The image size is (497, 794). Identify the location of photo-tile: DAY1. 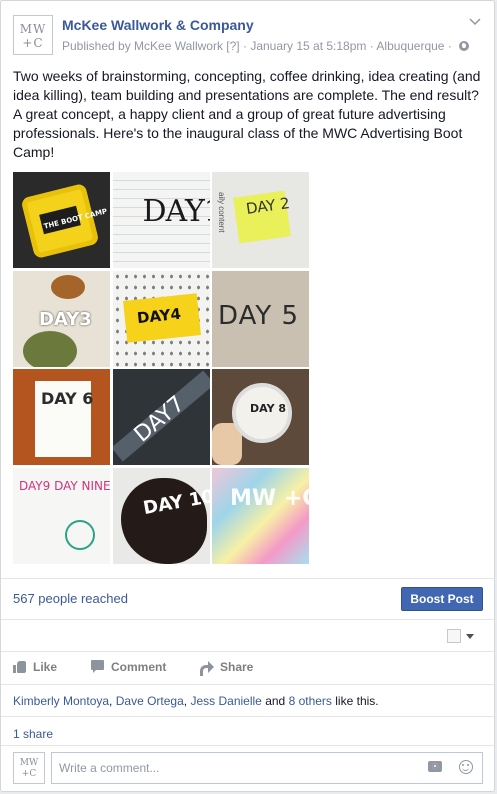
(161, 220).